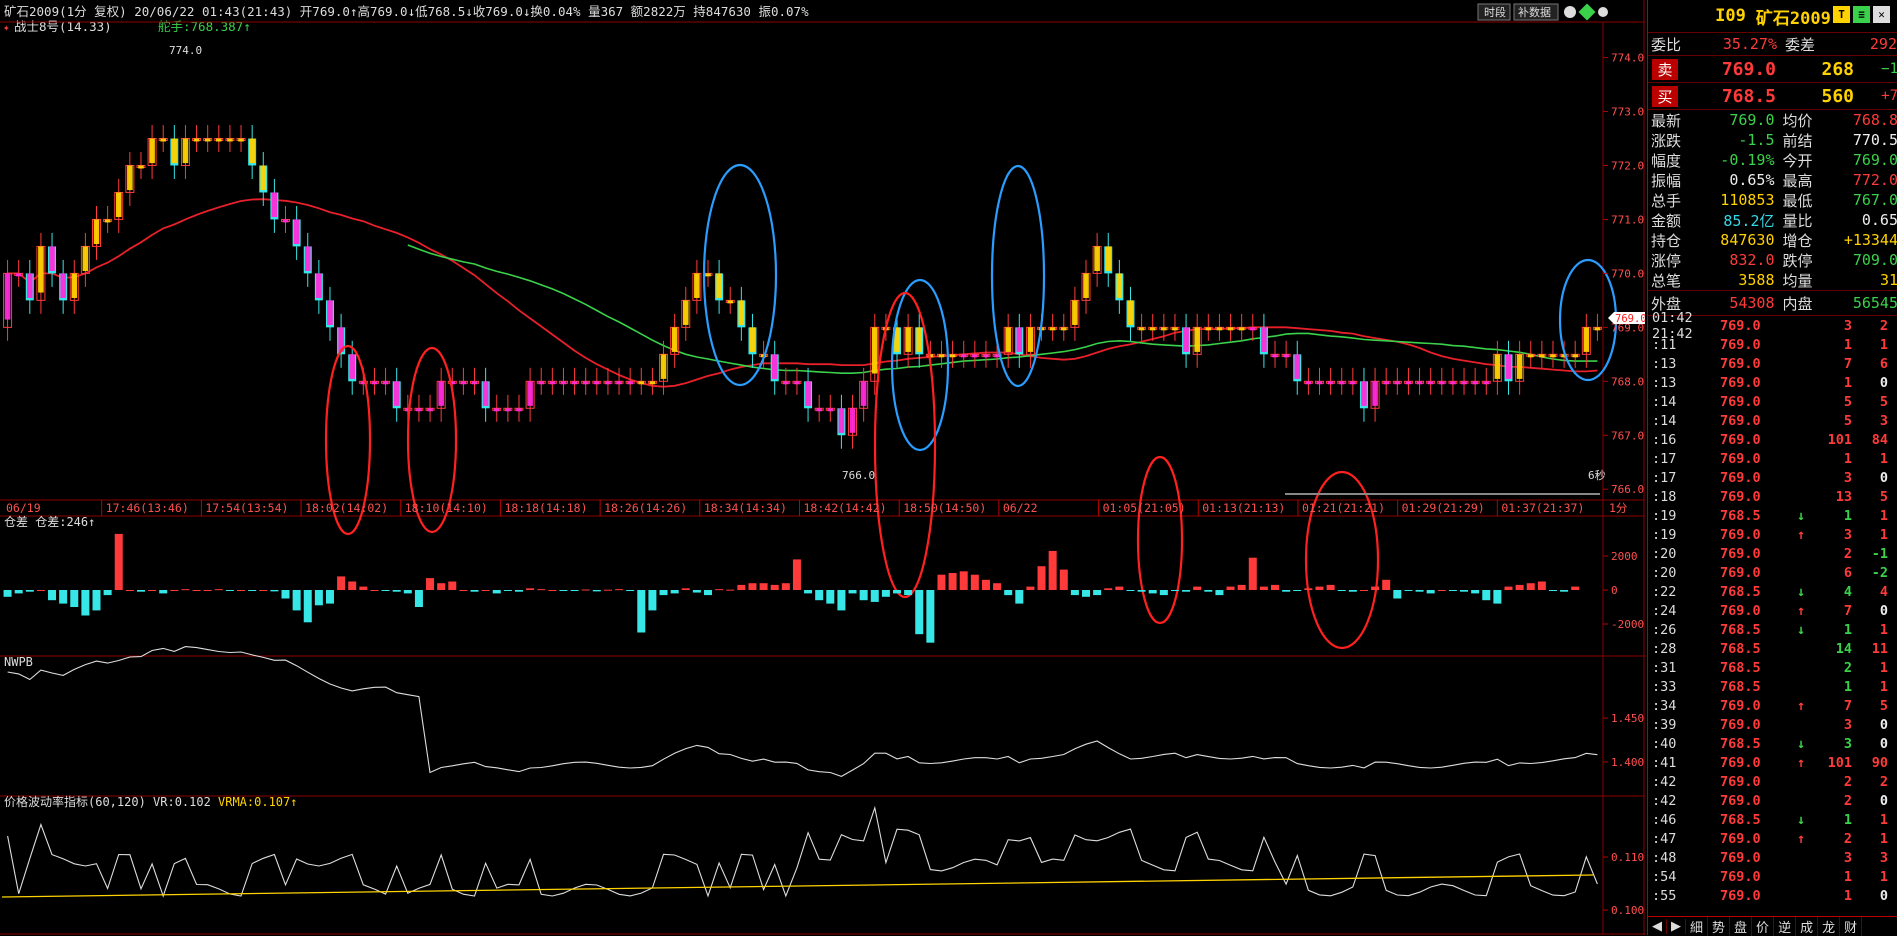 The width and height of the screenshot is (1897, 936). I want to click on settings-icon, so click(1603, 12).